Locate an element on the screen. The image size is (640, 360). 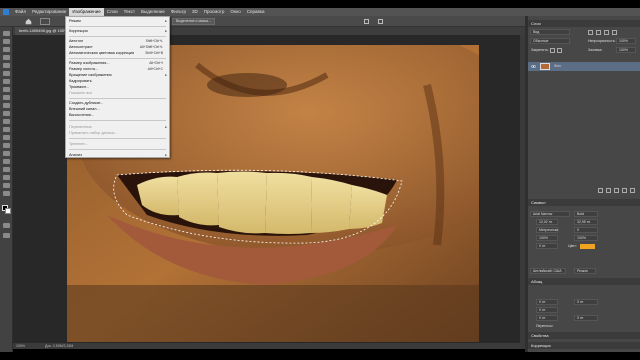
pen-tool-icon is located at coordinates (6, 145).